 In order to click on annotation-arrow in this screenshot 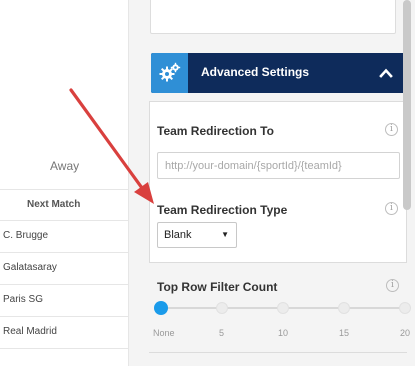, I will do `click(111, 146)`.